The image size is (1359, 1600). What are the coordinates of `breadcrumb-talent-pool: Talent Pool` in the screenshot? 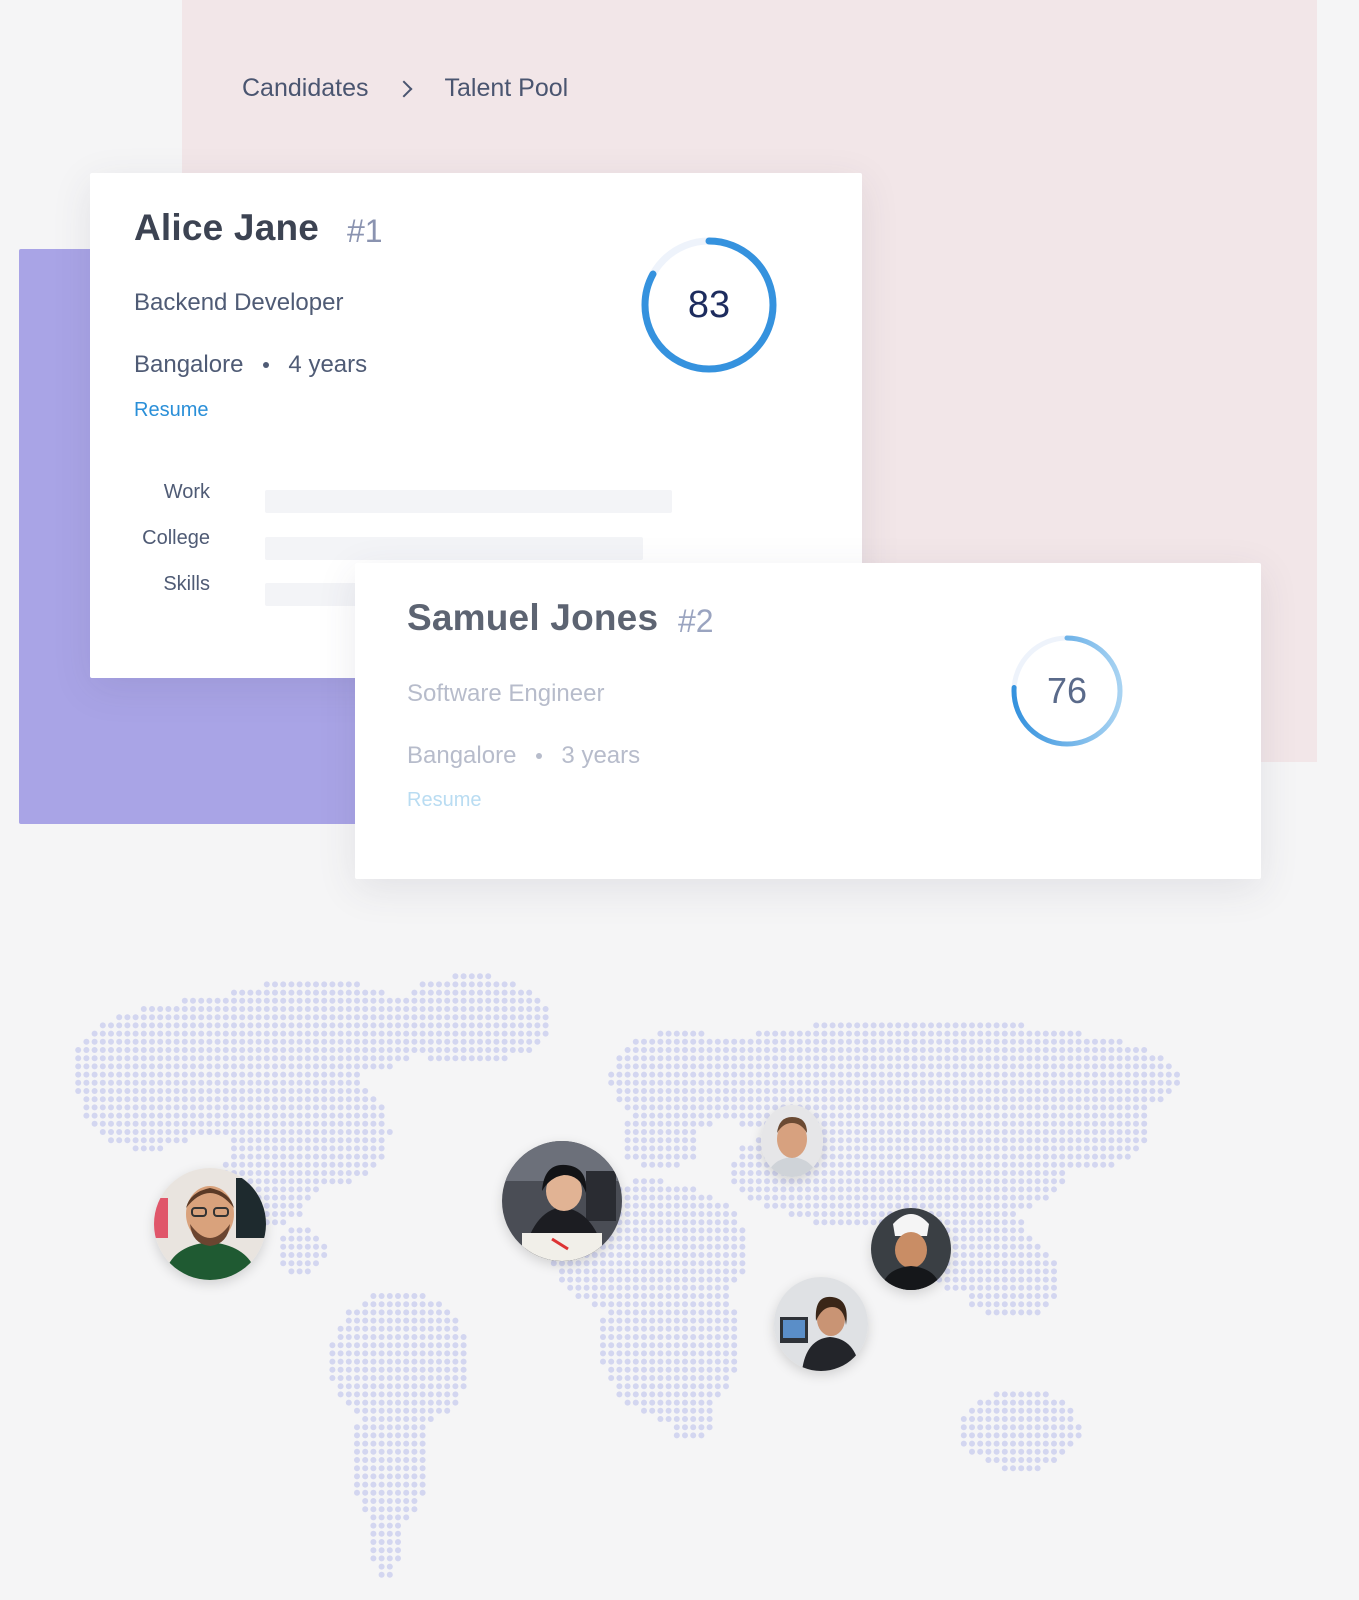 It's located at (506, 88).